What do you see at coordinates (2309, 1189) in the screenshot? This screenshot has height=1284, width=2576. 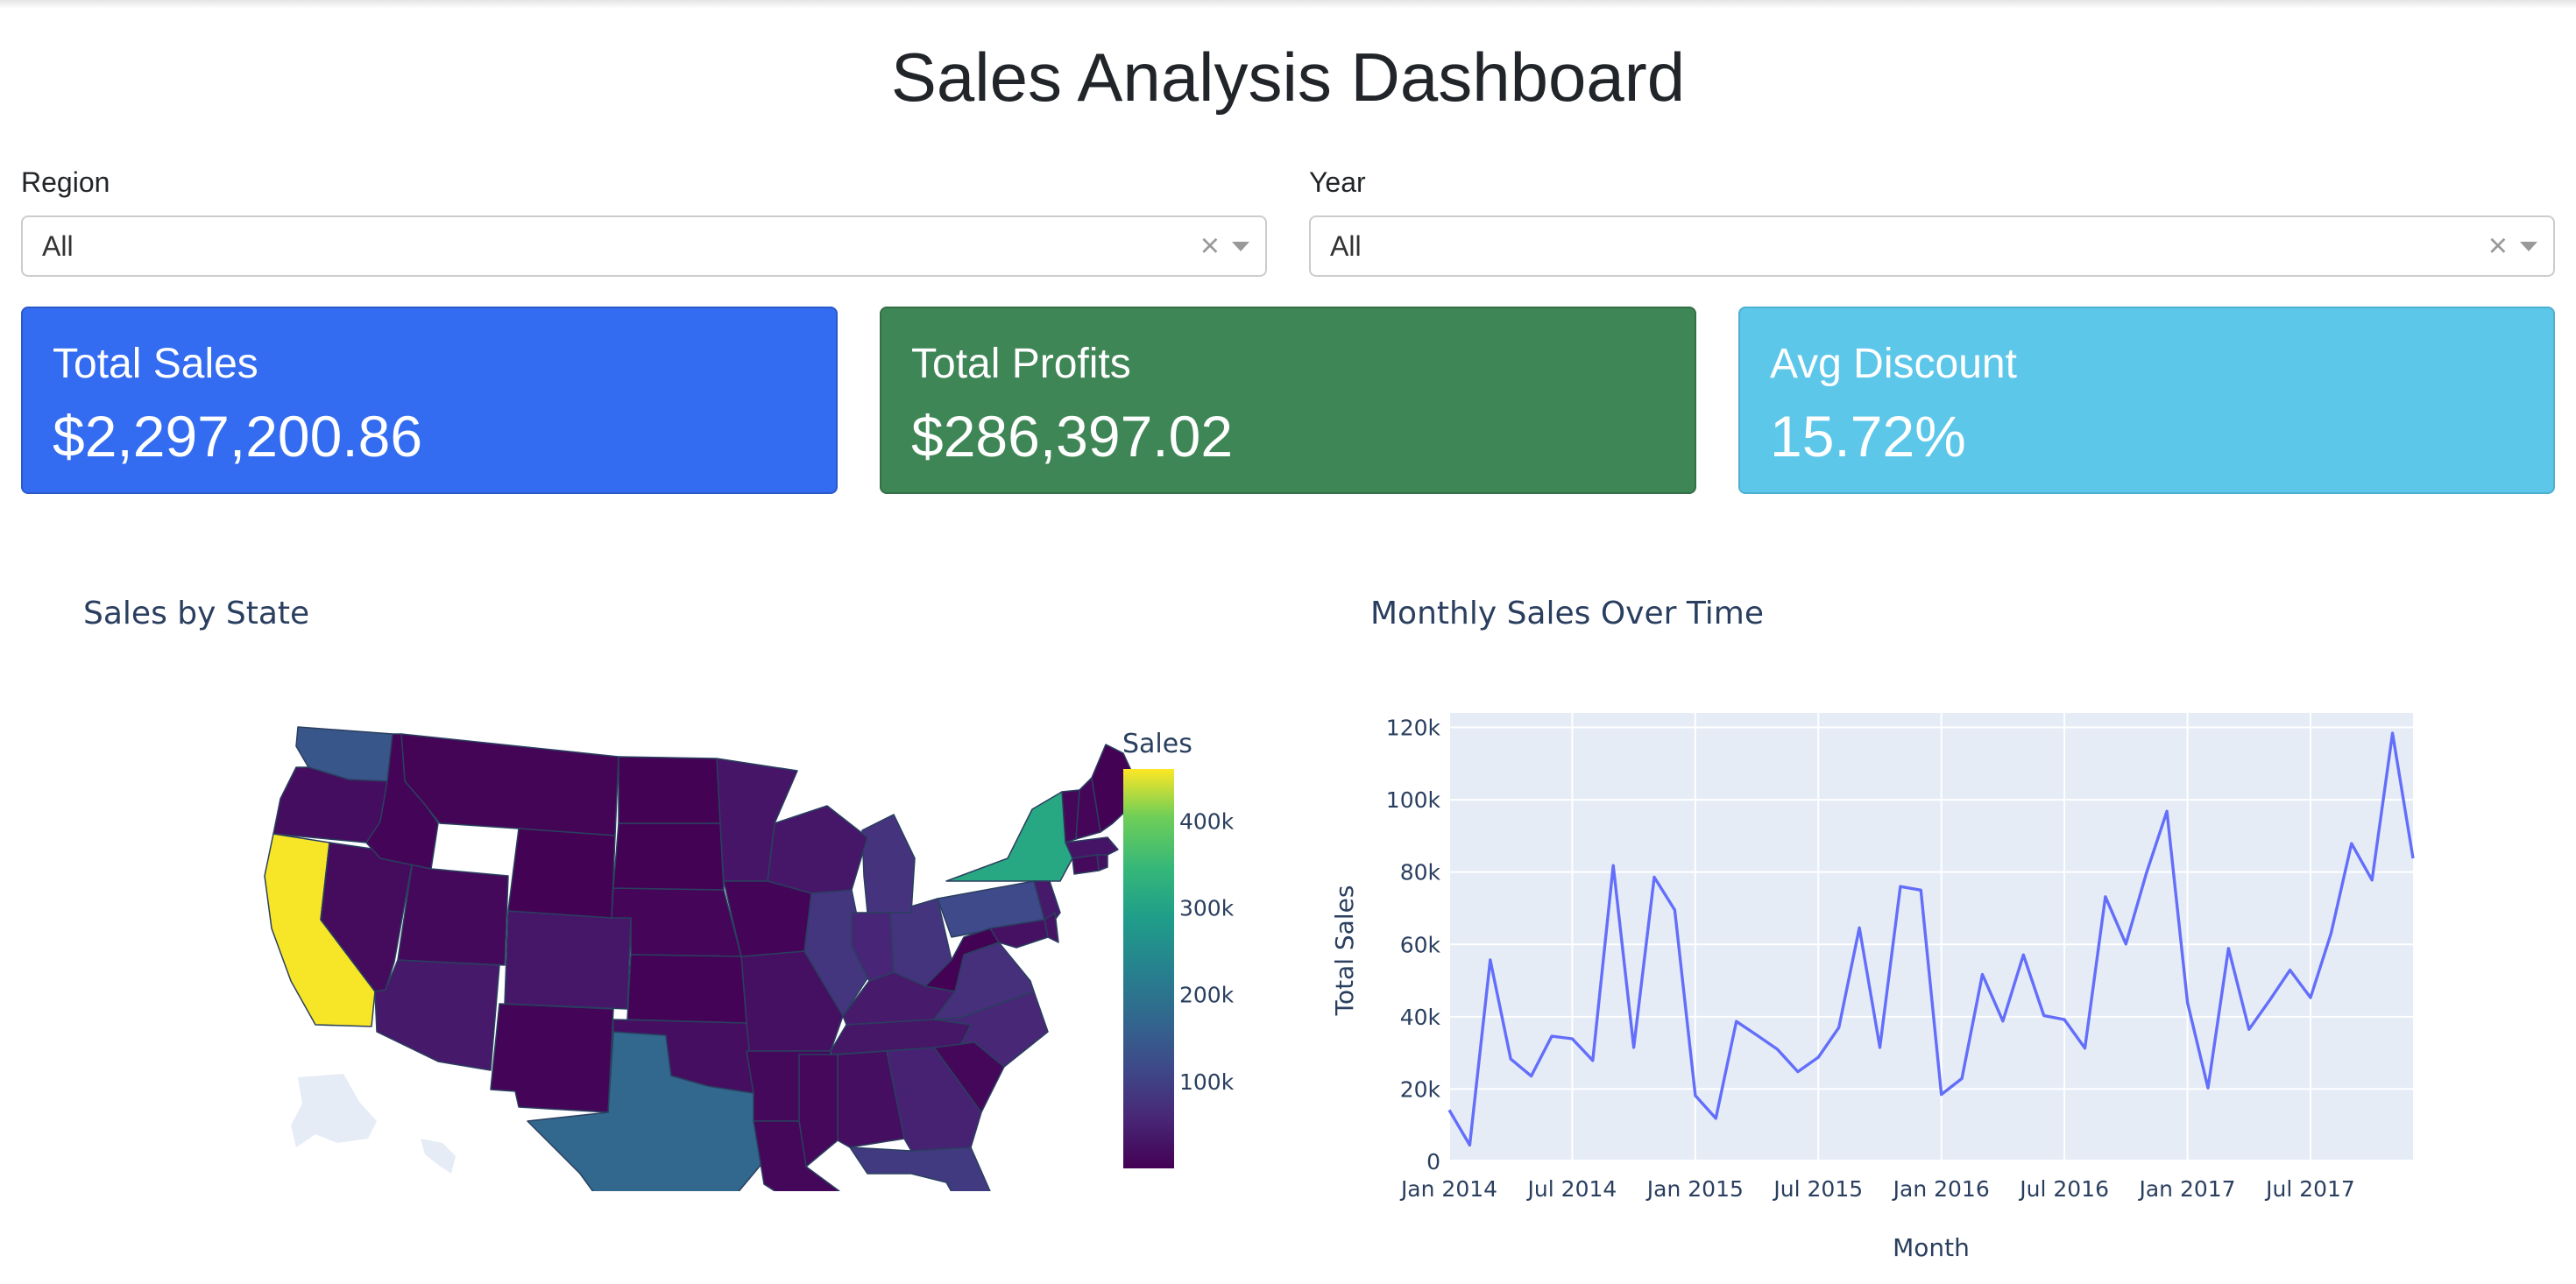 I see `x-tick-label: Jul 2017` at bounding box center [2309, 1189].